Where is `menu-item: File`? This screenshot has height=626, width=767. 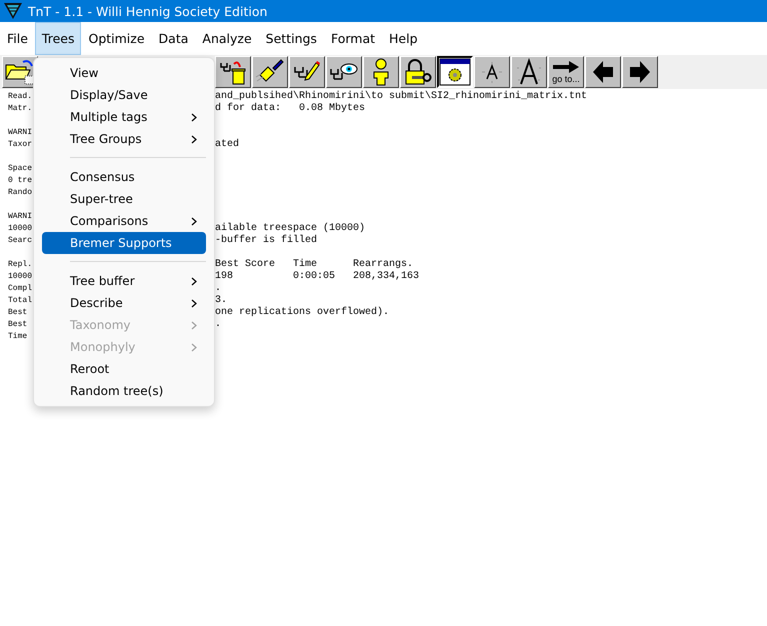
menu-item: File is located at coordinates (17, 38).